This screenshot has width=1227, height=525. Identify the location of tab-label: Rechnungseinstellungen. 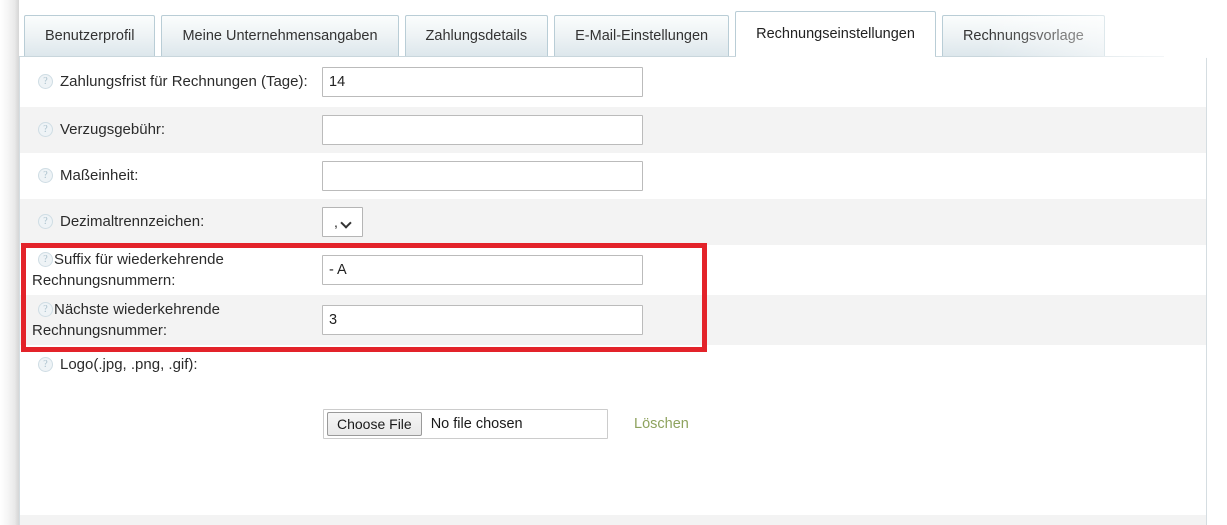
(835, 34).